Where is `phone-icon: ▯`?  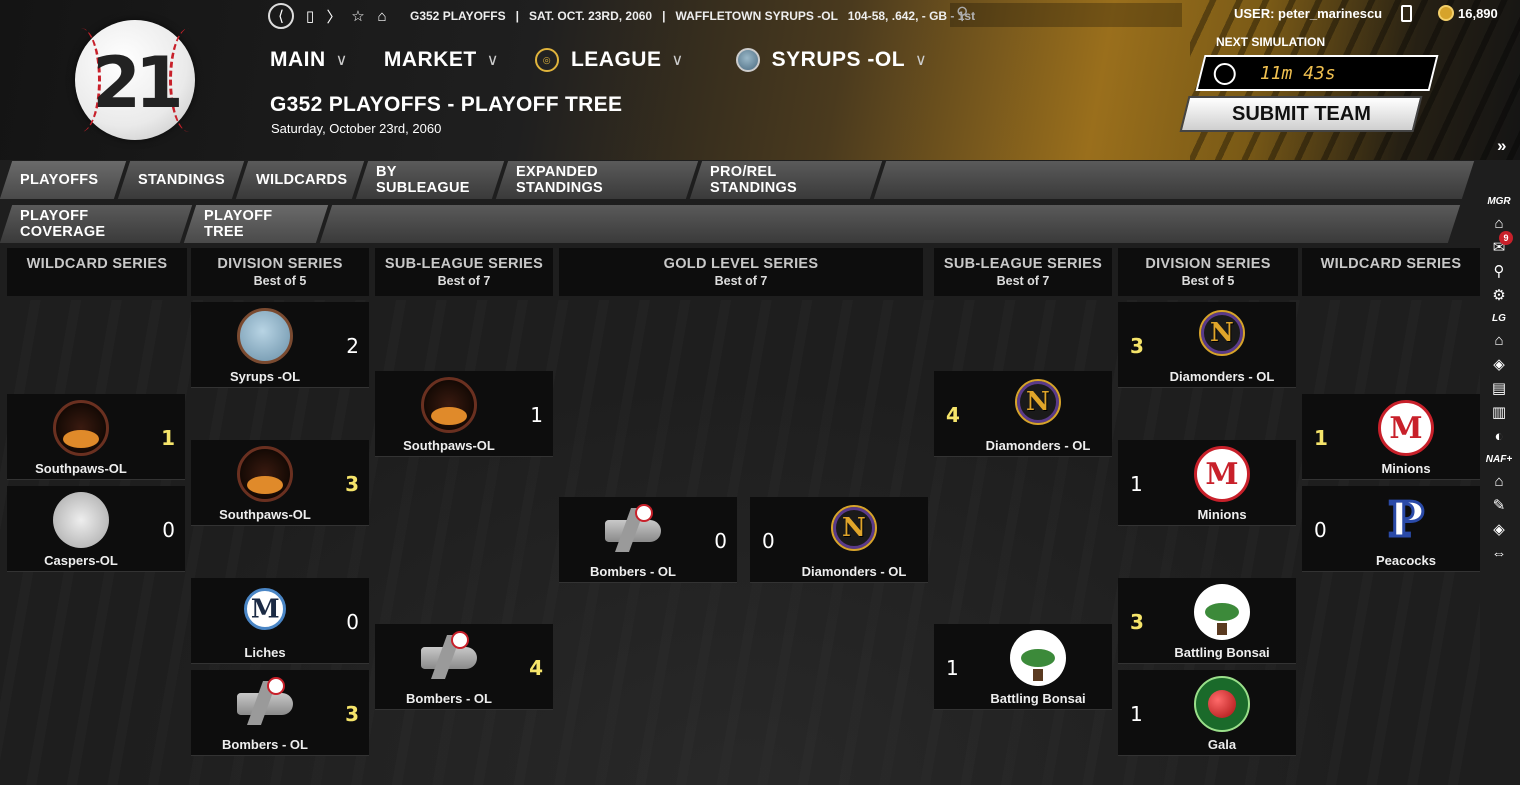
phone-icon: ▯ is located at coordinates (310, 16).